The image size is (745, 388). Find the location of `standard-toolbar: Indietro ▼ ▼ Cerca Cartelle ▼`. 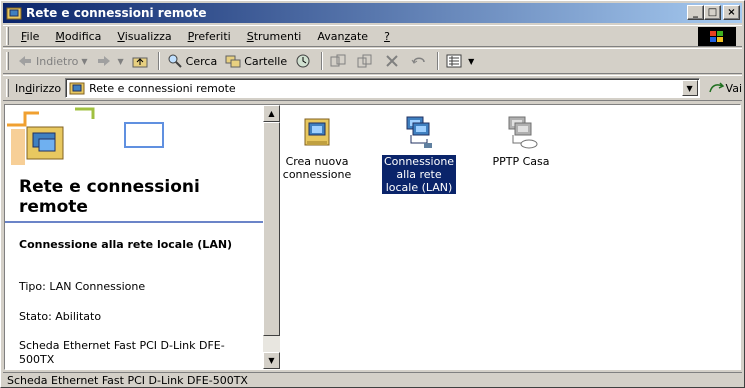

standard-toolbar: Indietro ▼ ▼ Cerca Cartelle ▼ is located at coordinates (372, 61).